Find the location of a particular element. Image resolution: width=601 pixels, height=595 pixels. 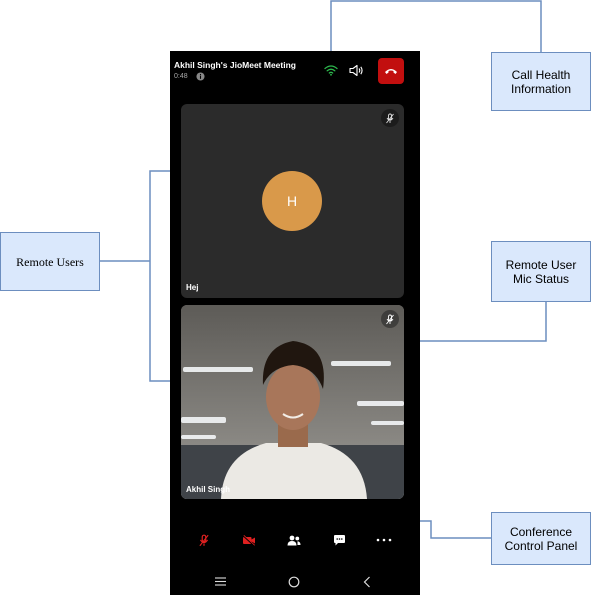

participant-video is located at coordinates (292, 402).